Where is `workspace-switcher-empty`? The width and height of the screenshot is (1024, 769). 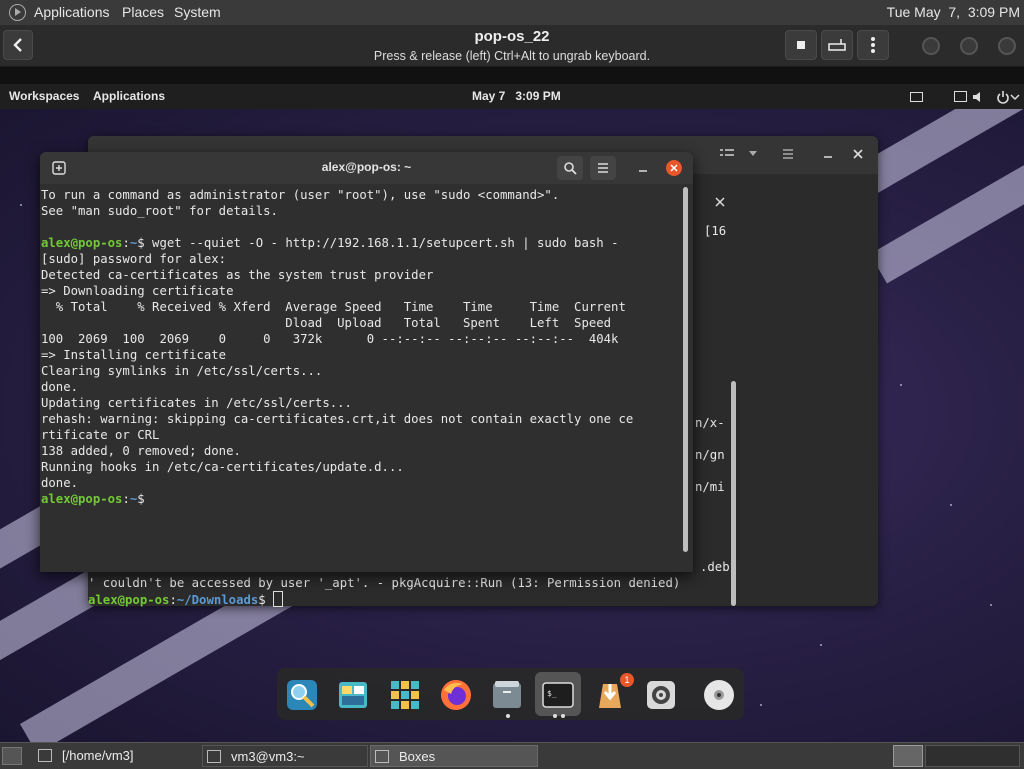 workspace-switcher-empty is located at coordinates (972, 756).